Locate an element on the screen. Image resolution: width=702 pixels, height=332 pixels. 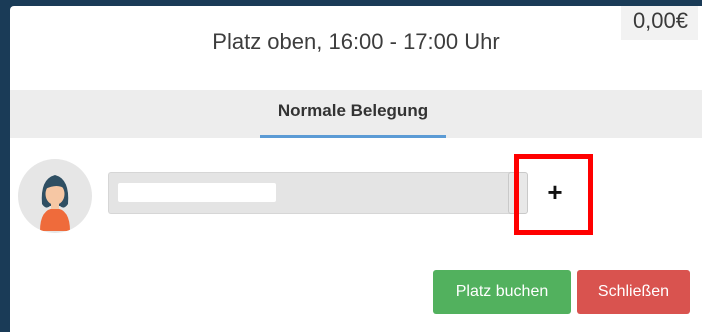
female-avatar-icon is located at coordinates (55, 196).